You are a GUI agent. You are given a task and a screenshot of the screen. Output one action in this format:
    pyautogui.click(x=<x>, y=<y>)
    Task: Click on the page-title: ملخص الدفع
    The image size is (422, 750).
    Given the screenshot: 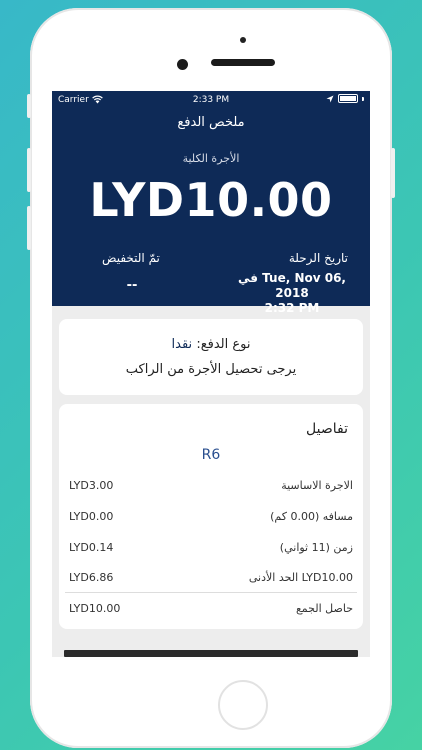 What is the action you would take?
    pyautogui.click(x=211, y=122)
    